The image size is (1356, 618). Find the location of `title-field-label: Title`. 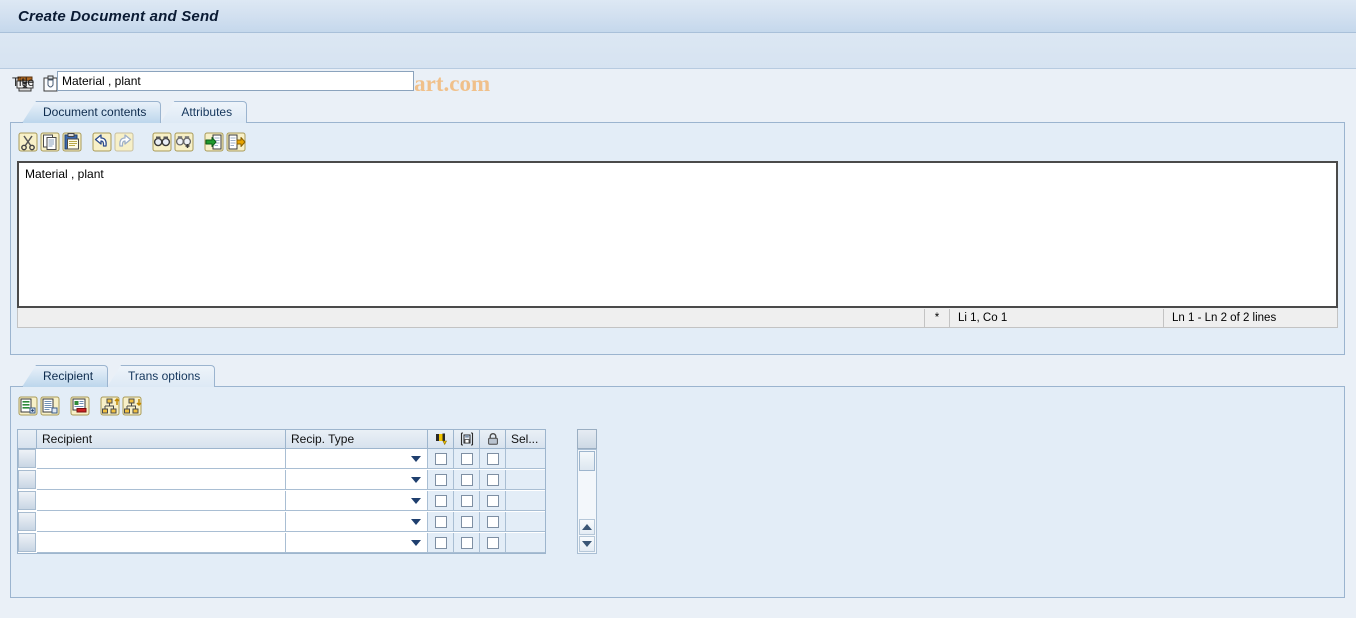

title-field-label: Title is located at coordinates (23, 82).